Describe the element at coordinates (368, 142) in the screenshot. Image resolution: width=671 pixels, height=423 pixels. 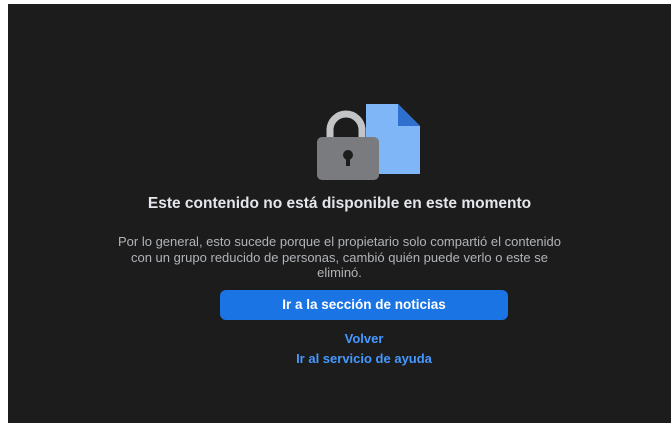
I see `locked-document-icon` at that location.